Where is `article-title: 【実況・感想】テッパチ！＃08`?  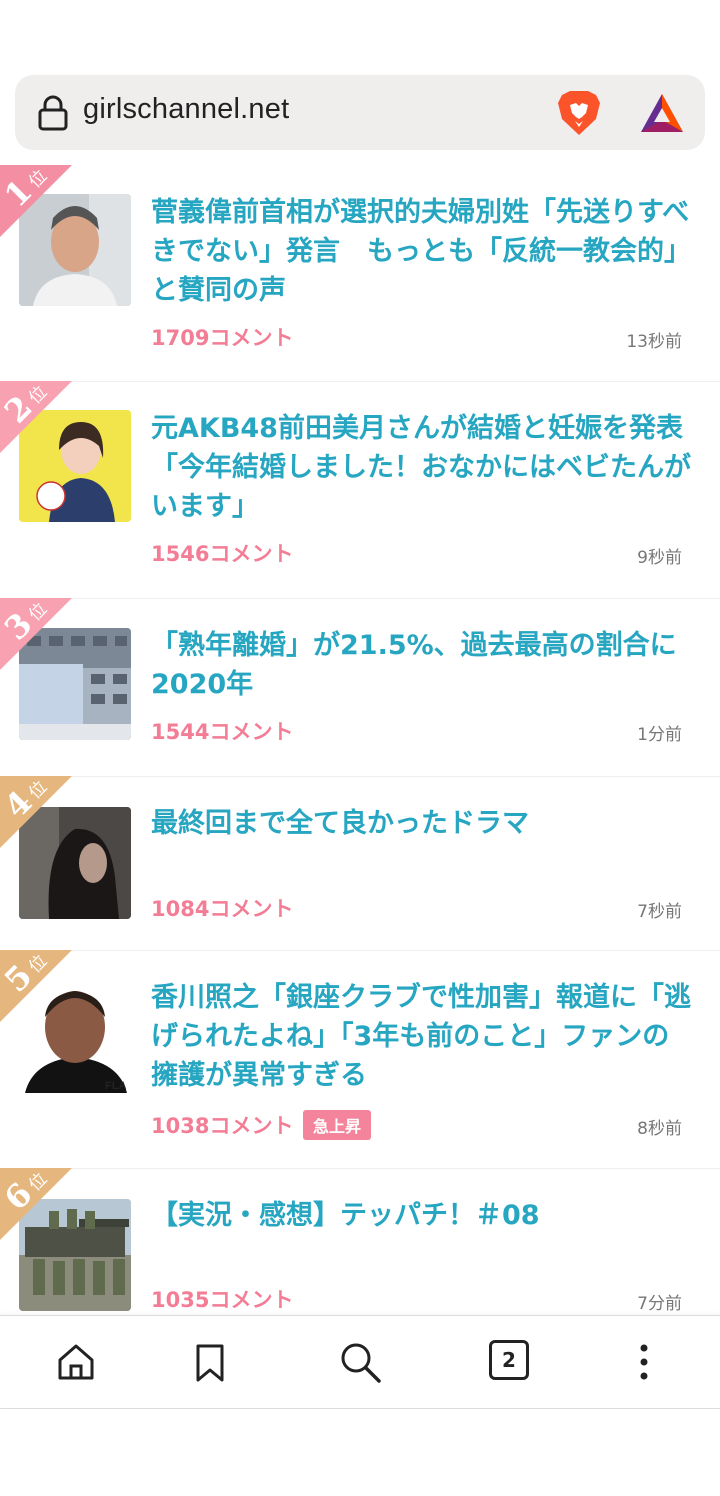
article-title: 【実況・感想】テッパチ！＃08 is located at coordinates (423, 1215).